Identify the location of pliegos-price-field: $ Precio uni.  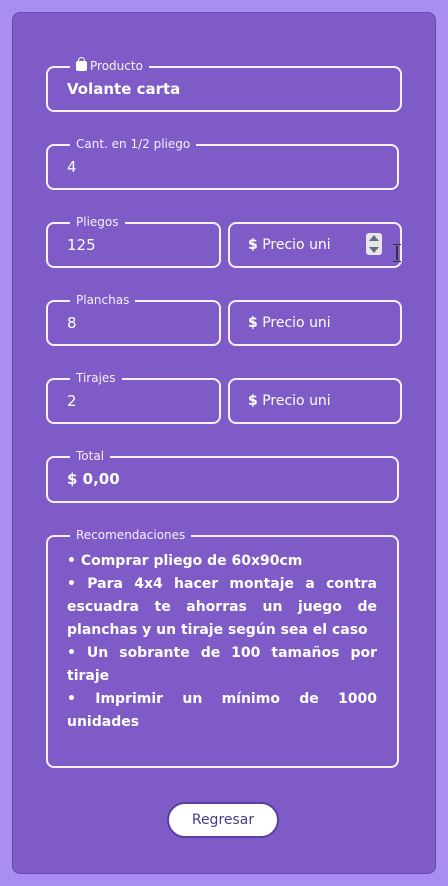
(315, 245).